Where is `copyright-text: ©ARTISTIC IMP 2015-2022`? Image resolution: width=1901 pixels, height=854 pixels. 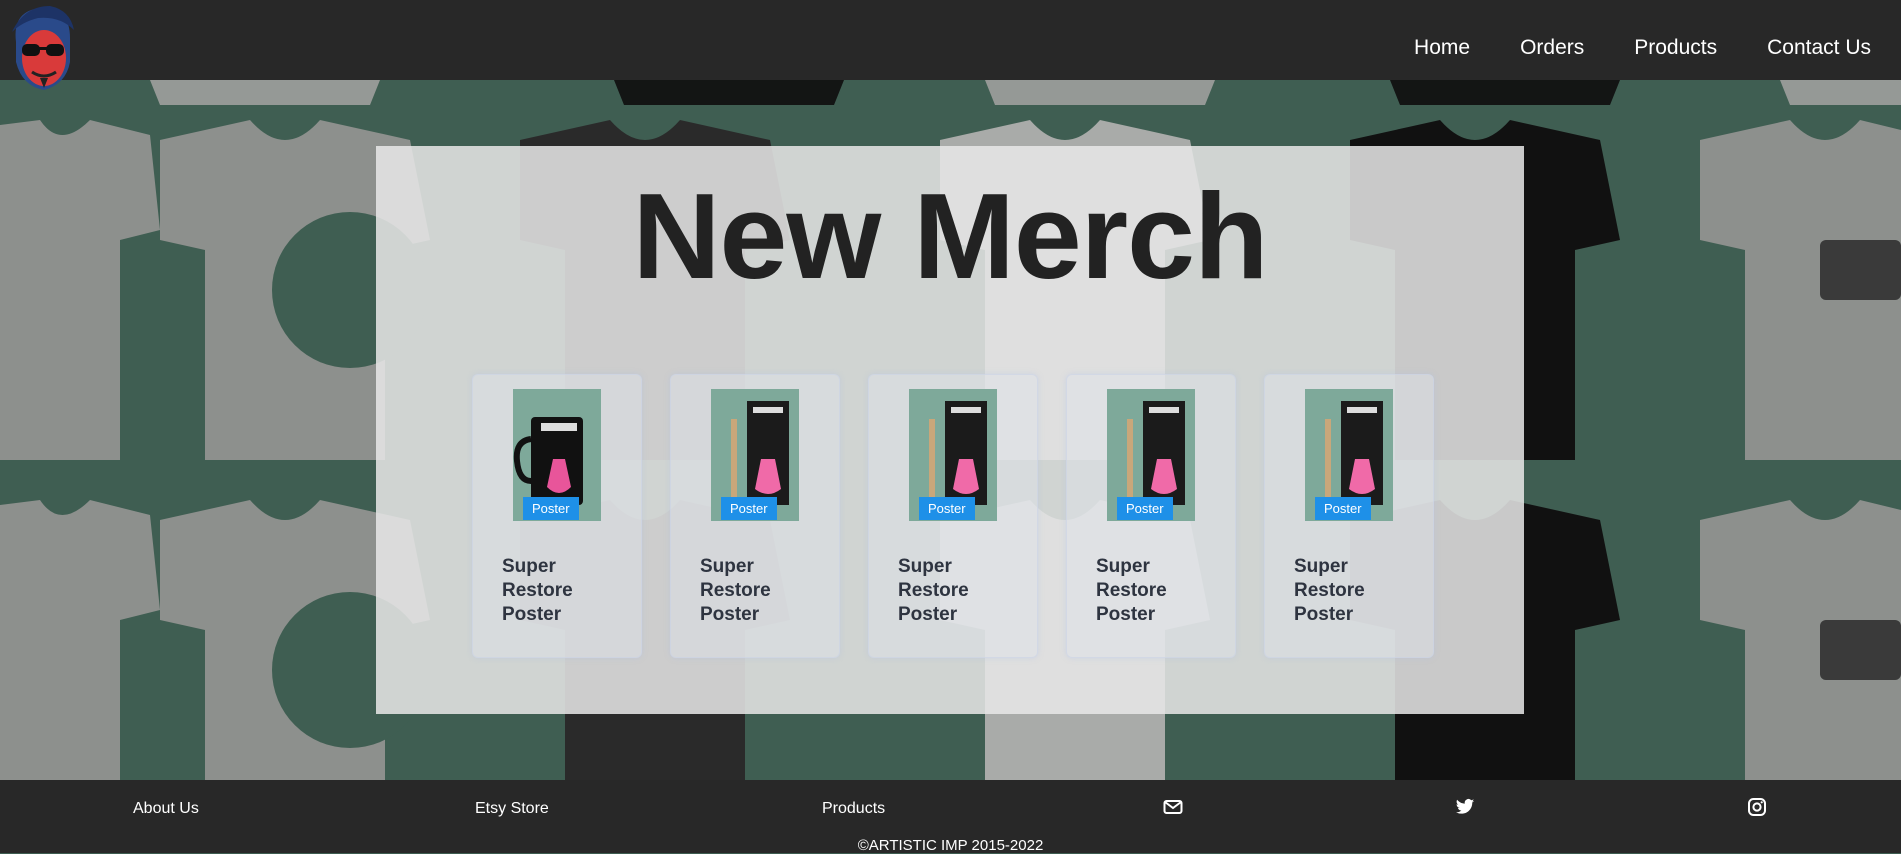 copyright-text: ©ARTISTIC IMP 2015-2022 is located at coordinates (950, 845).